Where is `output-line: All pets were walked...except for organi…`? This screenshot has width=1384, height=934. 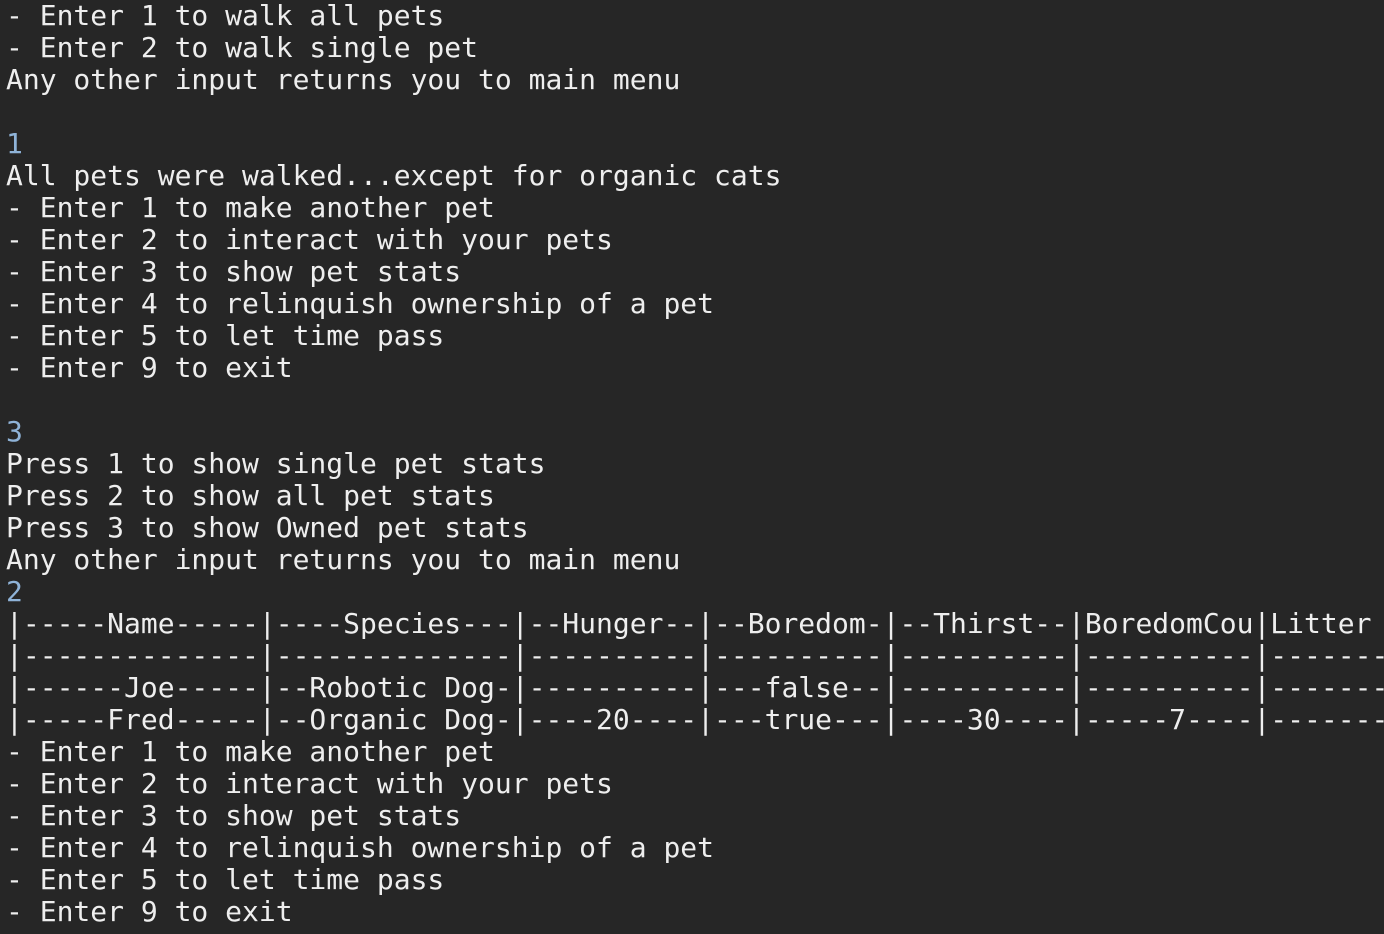
output-line: All pets were walked...except for organi… is located at coordinates (394, 175).